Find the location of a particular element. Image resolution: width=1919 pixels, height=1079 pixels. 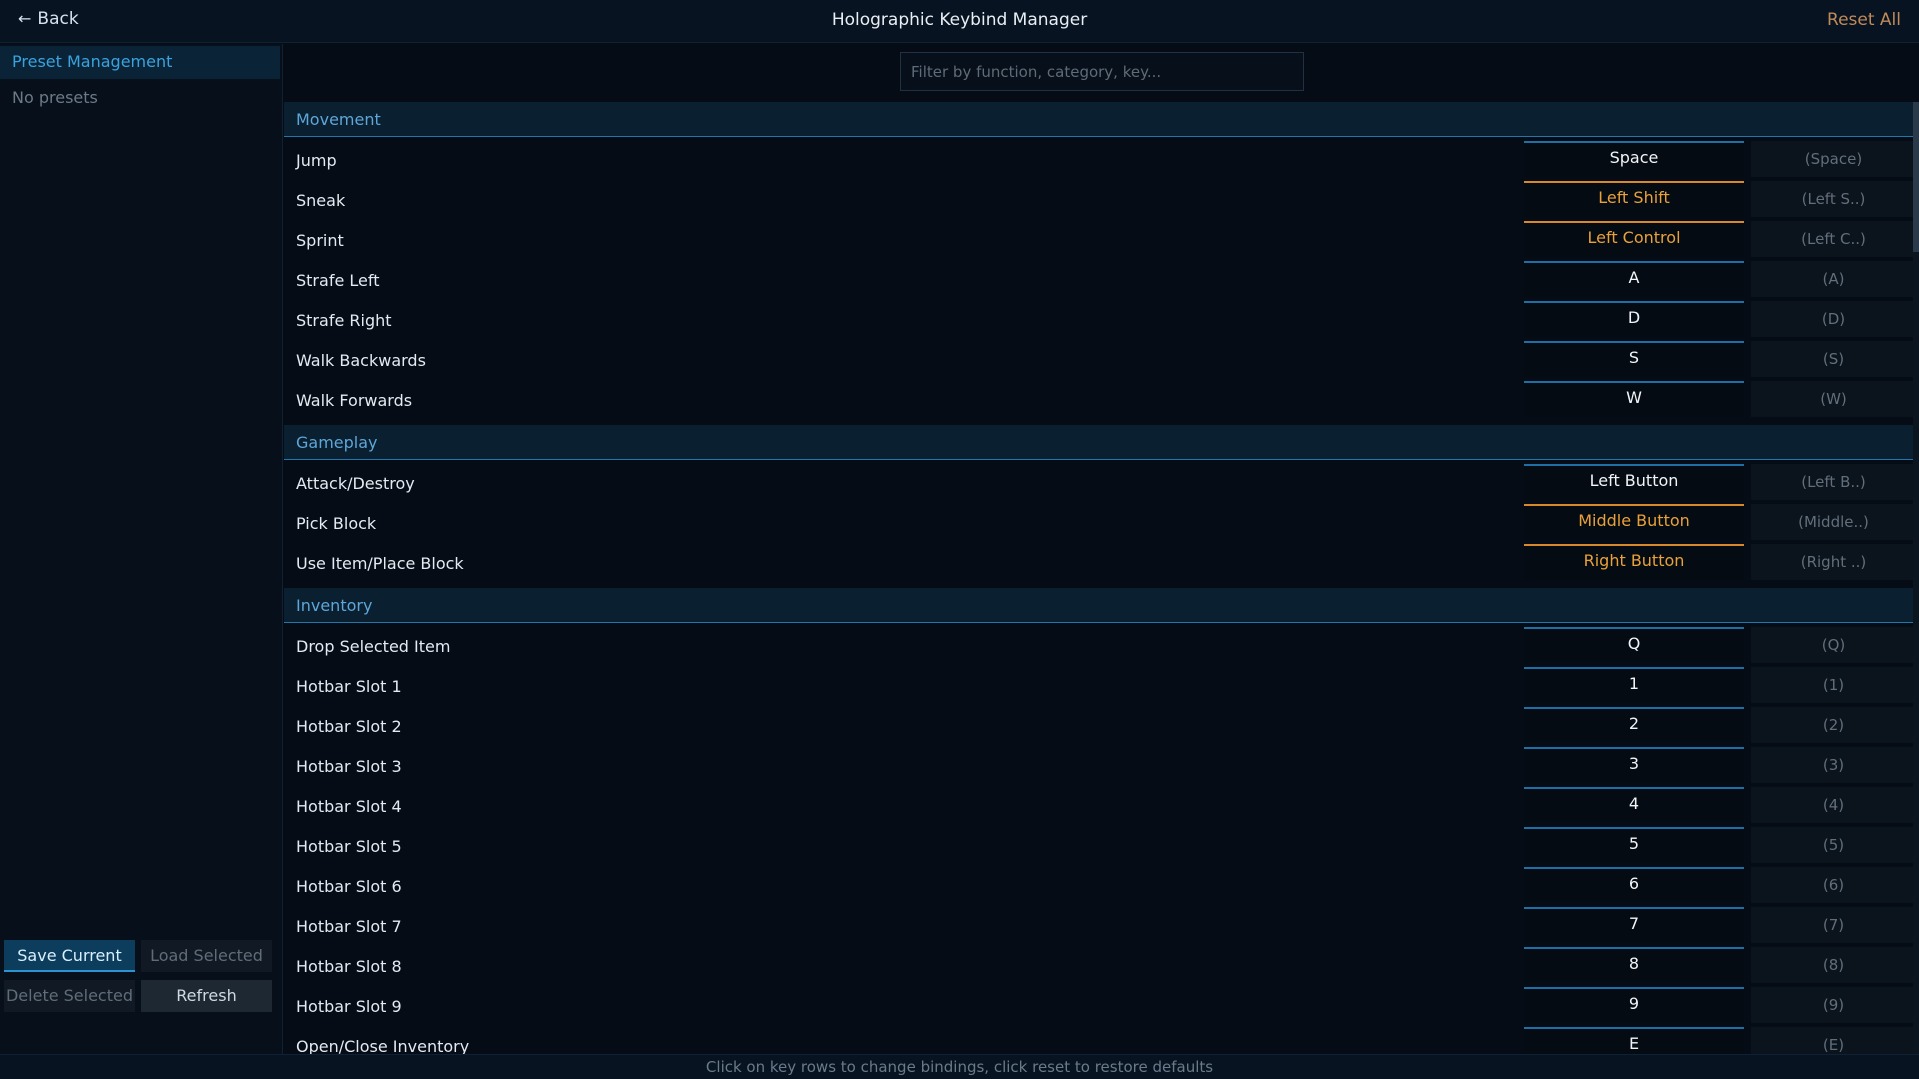

arrow-left-icon: ← is located at coordinates (25, 18).